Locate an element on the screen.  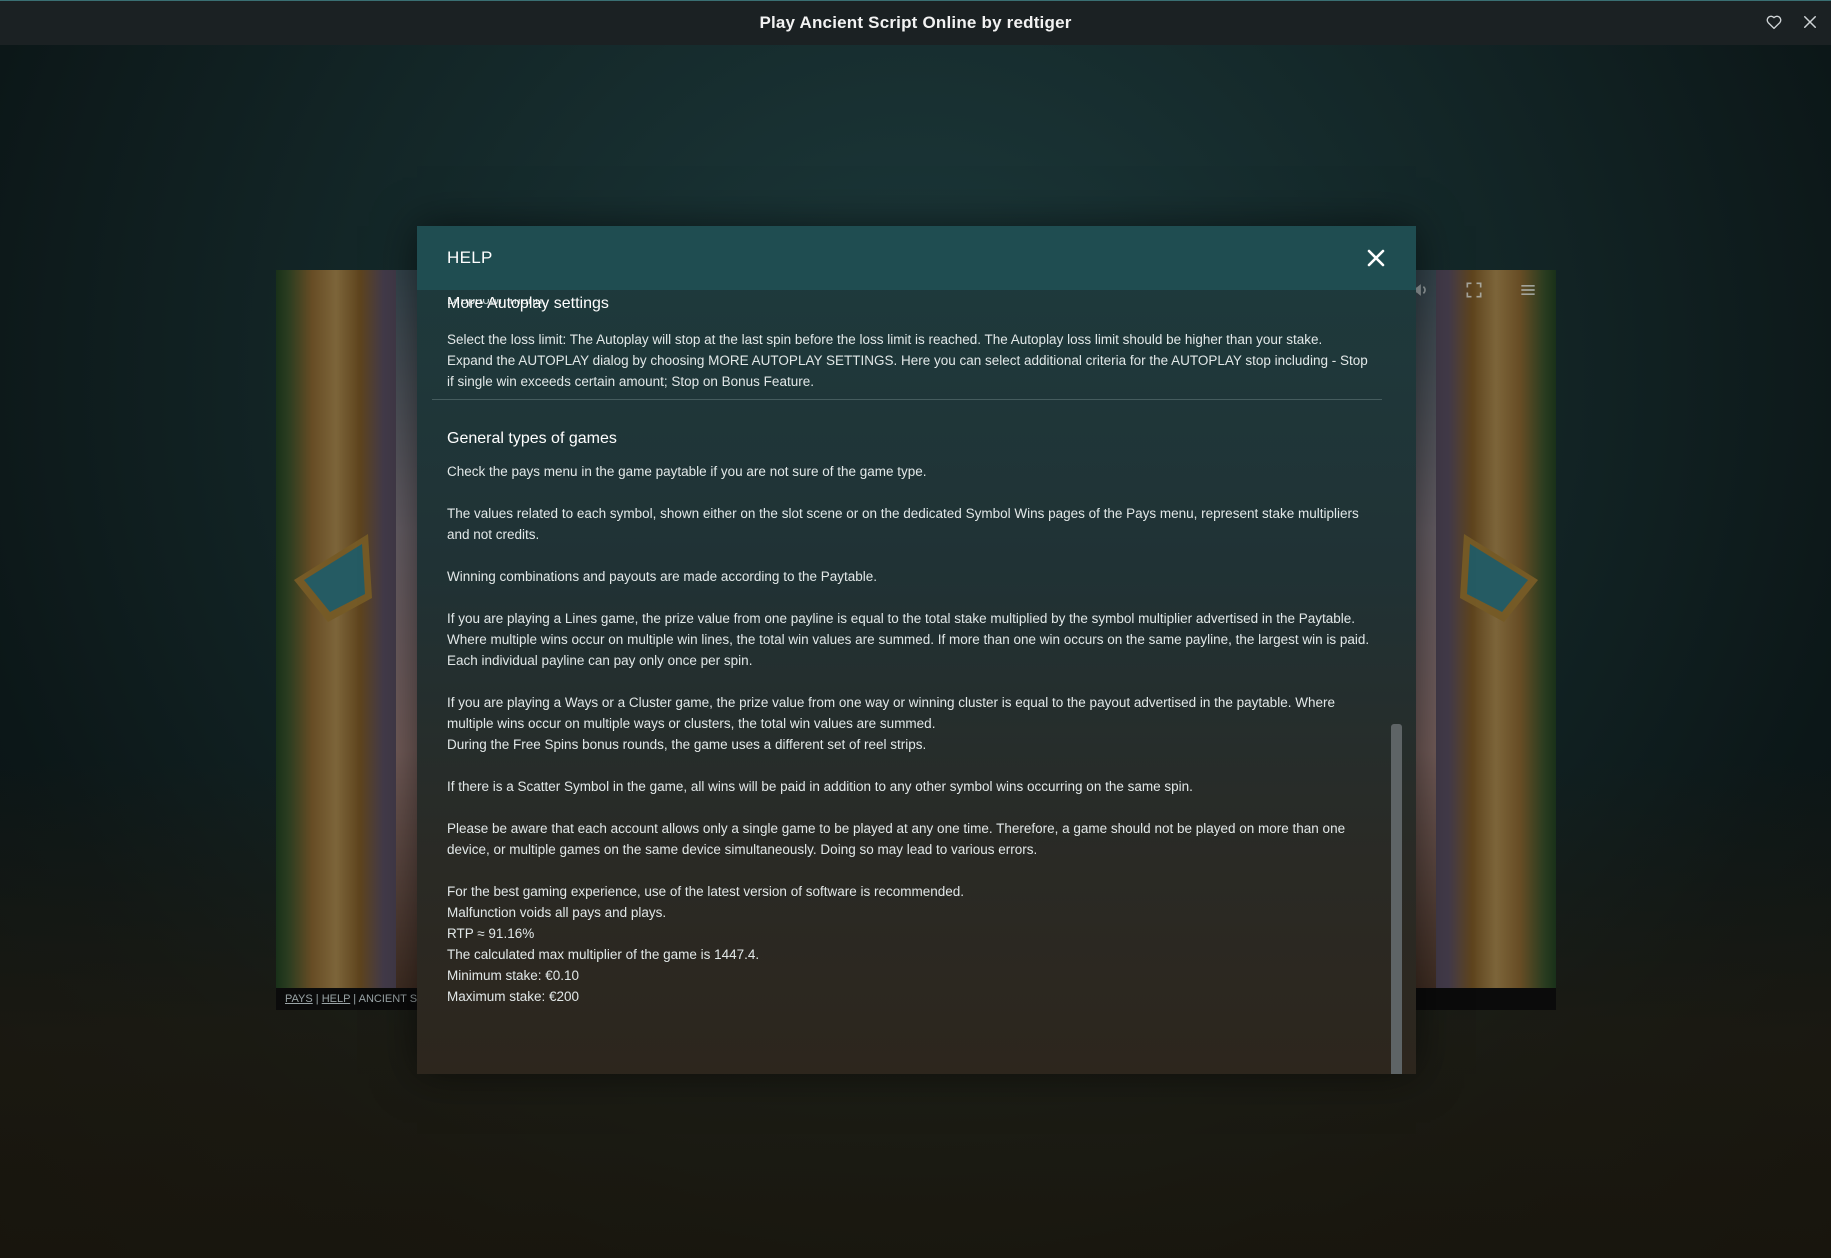
paragraph: Malfunction voids all pays and plays. is located at coordinates (557, 913).